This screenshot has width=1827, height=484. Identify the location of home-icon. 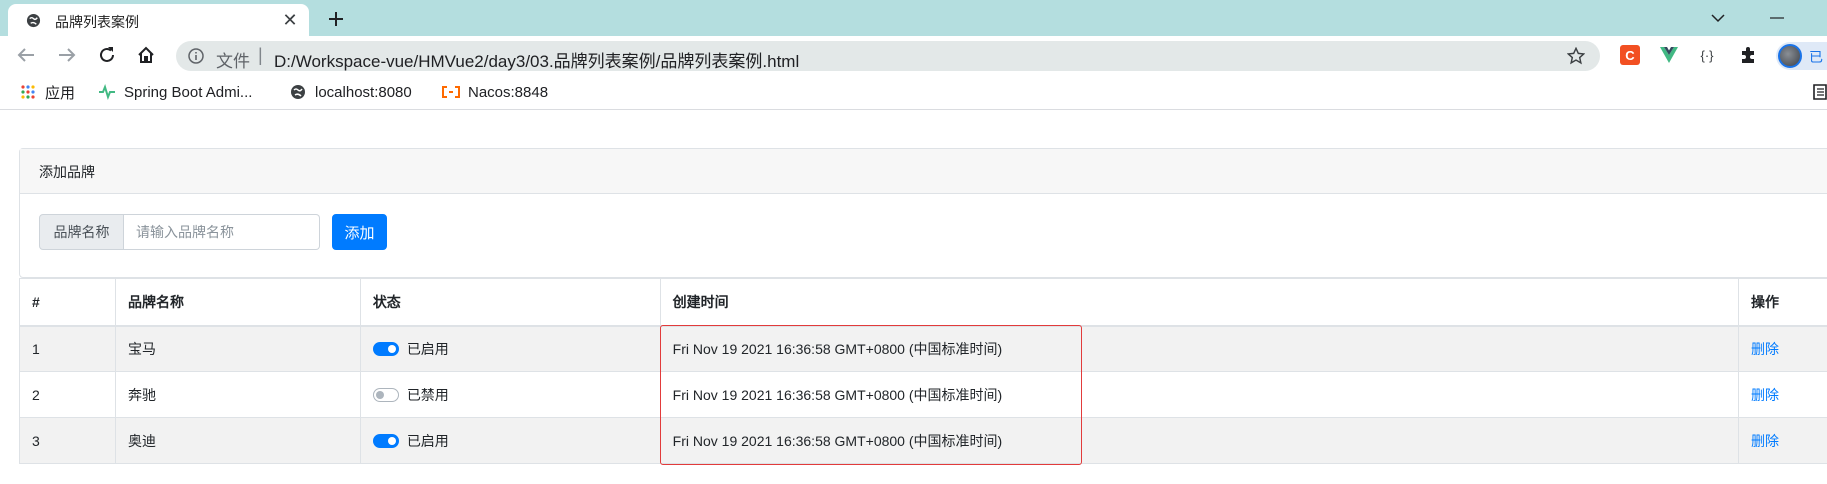
(146, 55).